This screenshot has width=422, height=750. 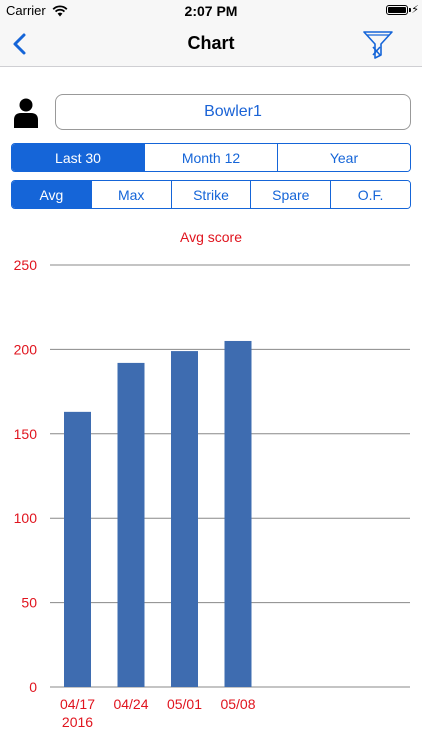 I want to click on tab-max: Max, so click(x=130, y=194).